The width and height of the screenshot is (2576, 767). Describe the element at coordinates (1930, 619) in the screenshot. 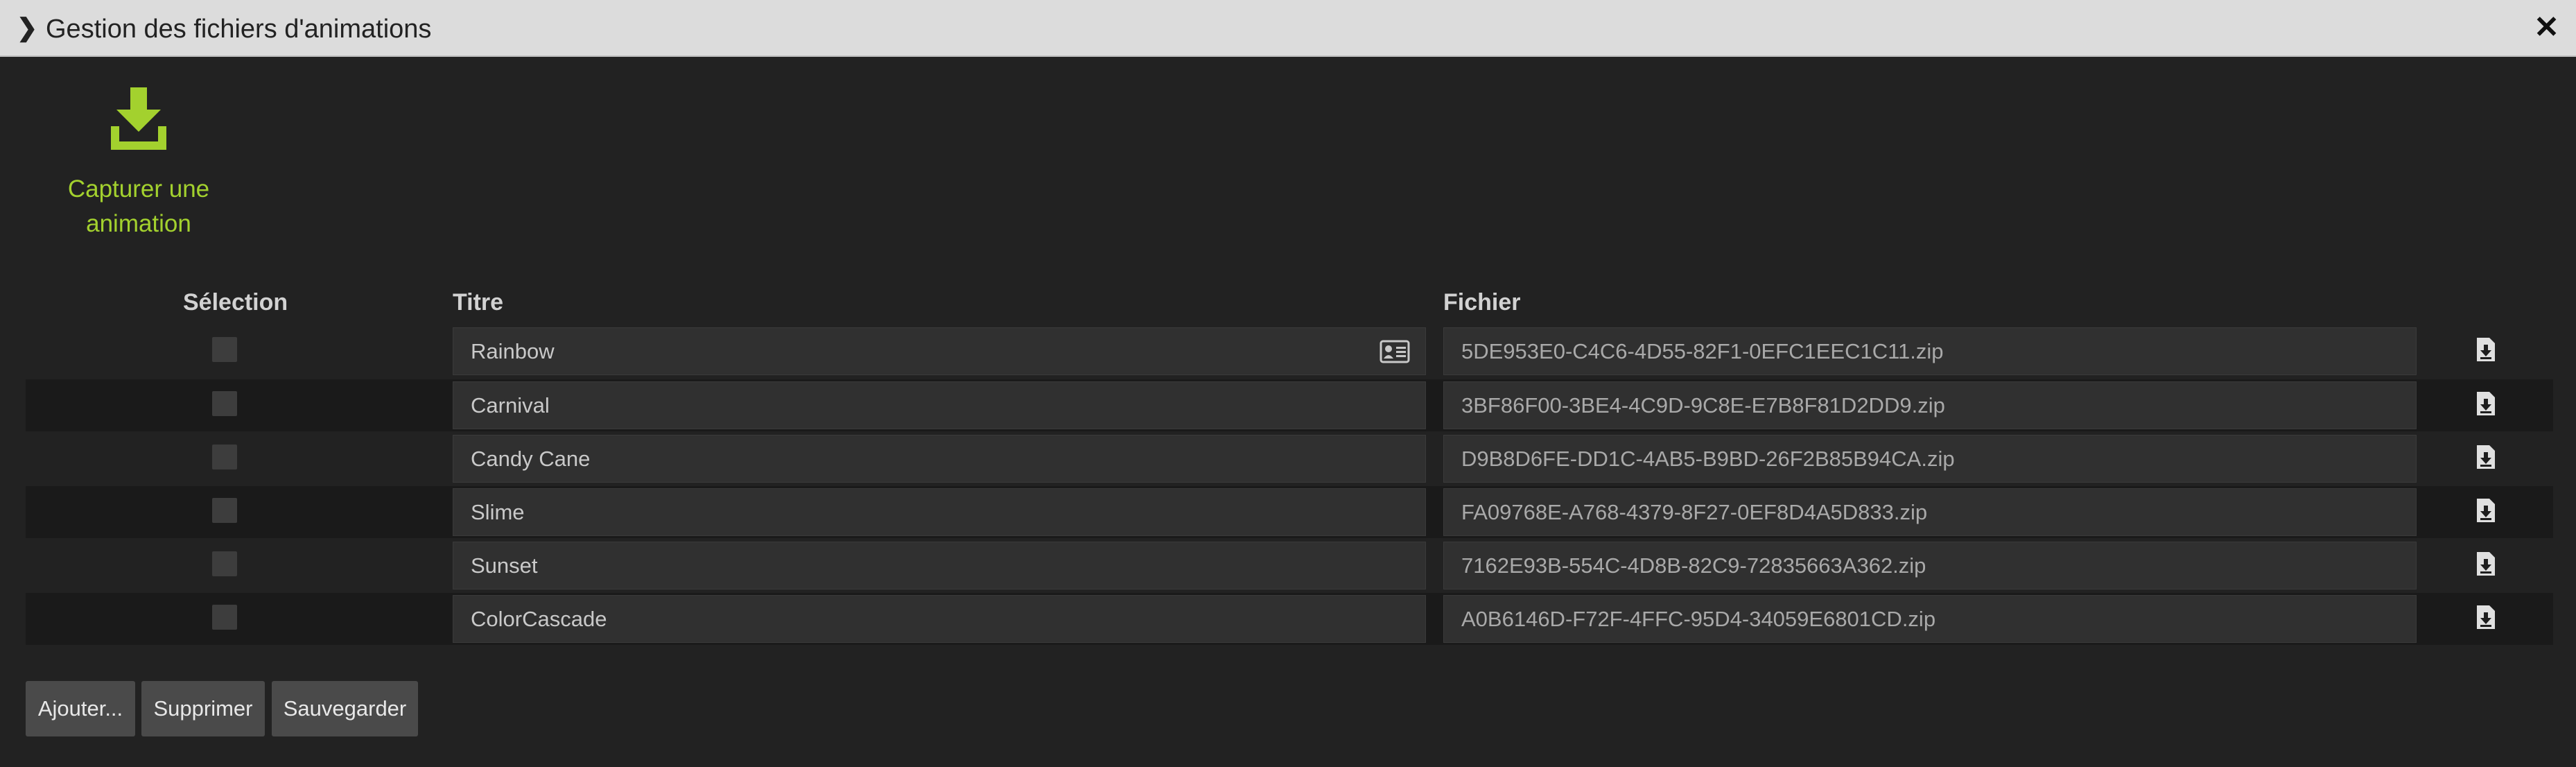

I see `file-name-field: A0B6146D-F72F-4FFC-95D4-34059E6801CD.zip` at that location.